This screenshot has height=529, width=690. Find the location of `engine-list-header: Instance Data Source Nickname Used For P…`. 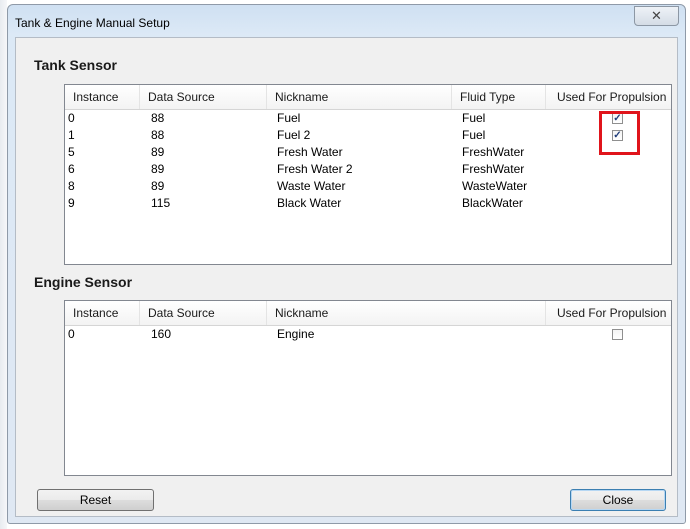

engine-list-header: Instance Data Source Nickname Used For P… is located at coordinates (368, 313).